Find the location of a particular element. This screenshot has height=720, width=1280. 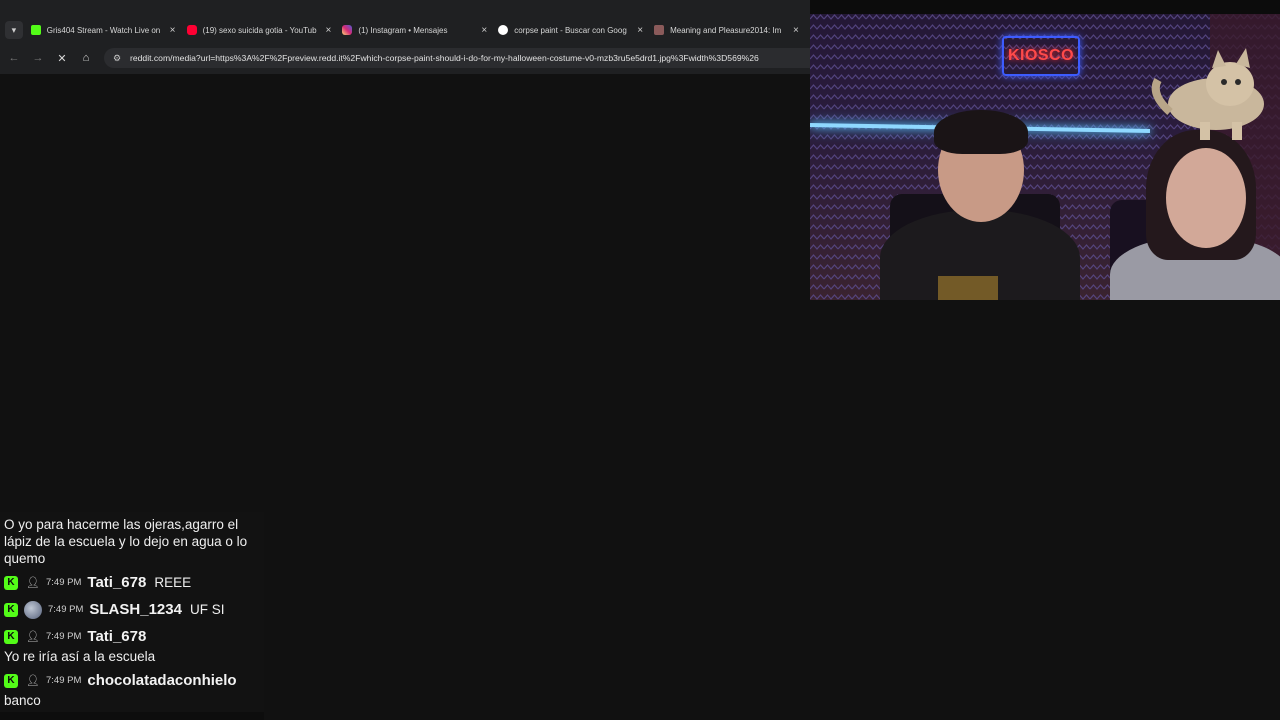

stop-icon: ✕ is located at coordinates (62, 58).